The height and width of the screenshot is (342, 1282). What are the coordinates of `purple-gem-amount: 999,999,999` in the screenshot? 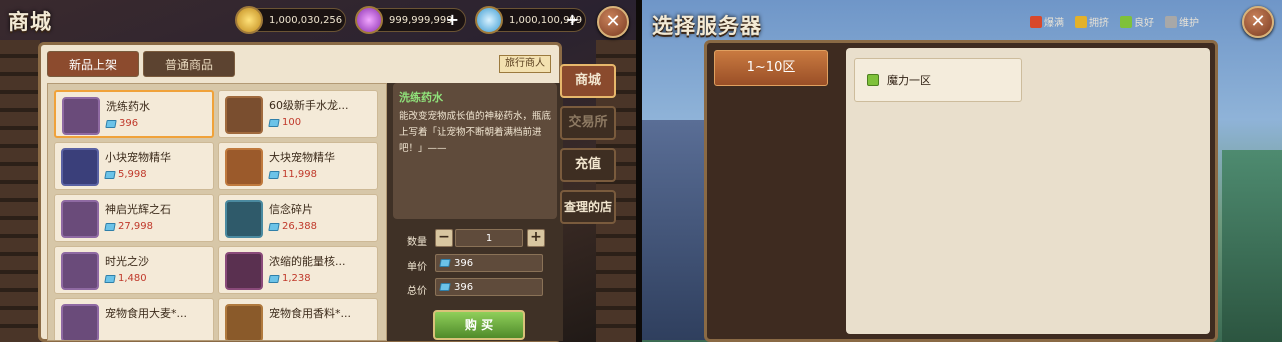 It's located at (421, 20).